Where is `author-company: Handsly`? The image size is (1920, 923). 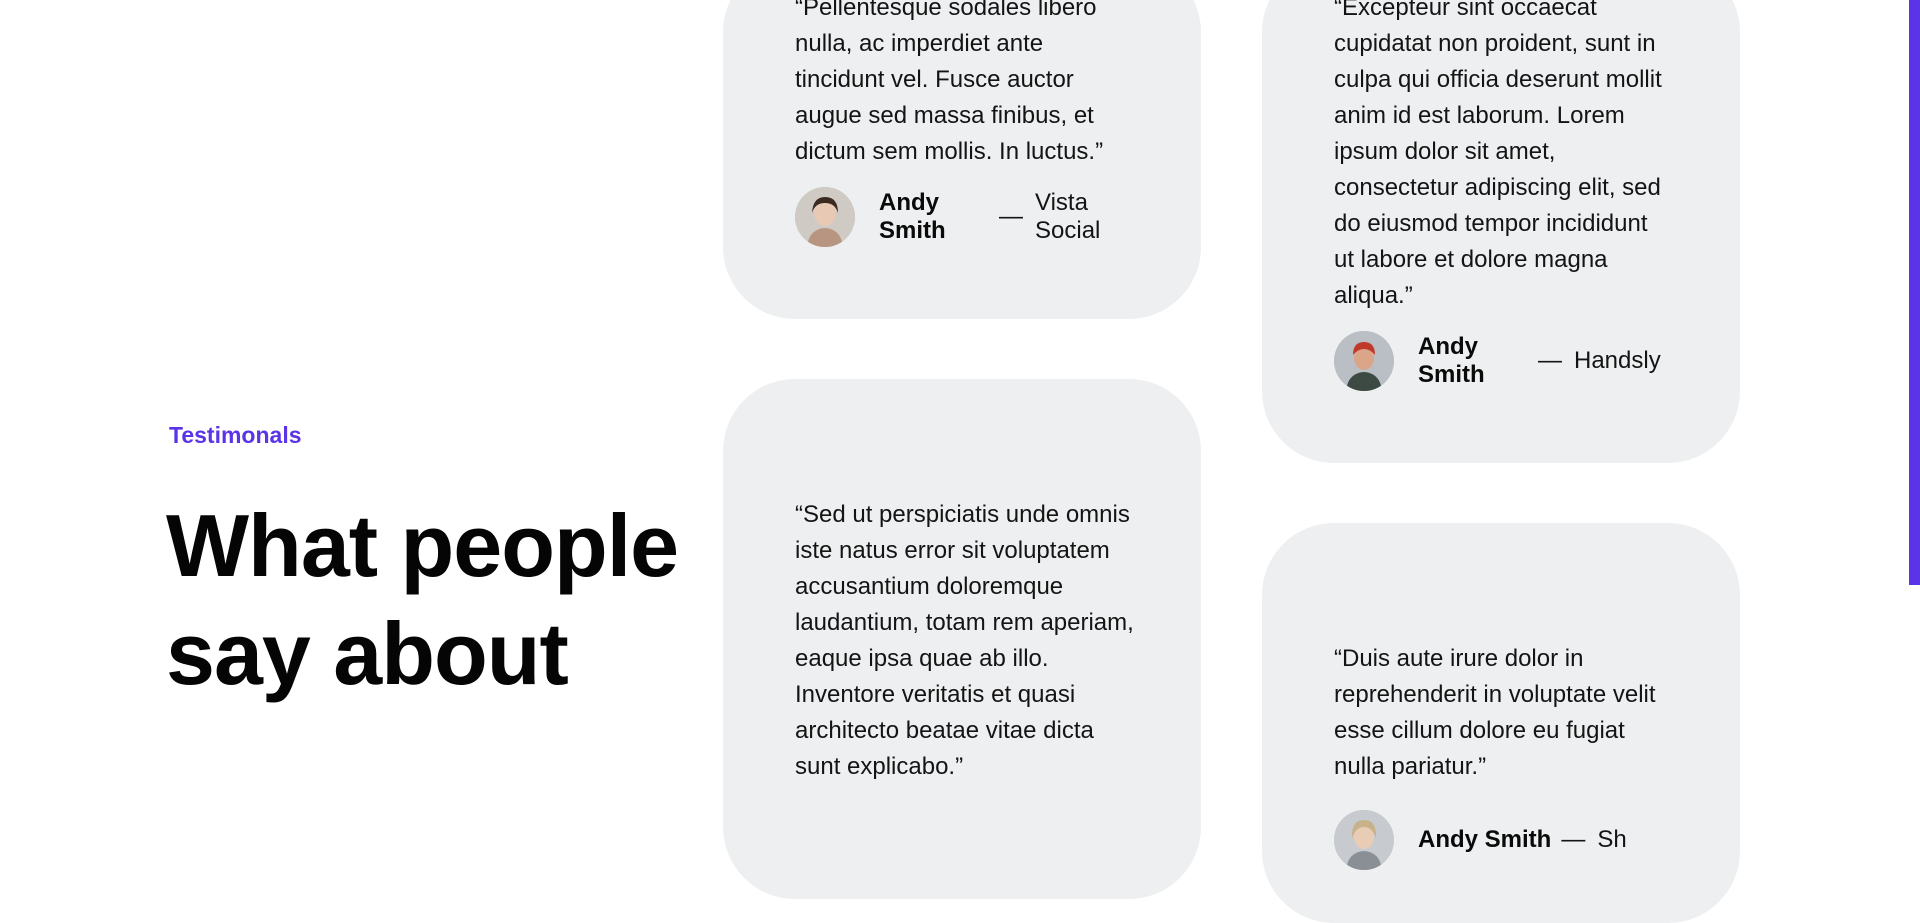 author-company: Handsly is located at coordinates (1617, 360).